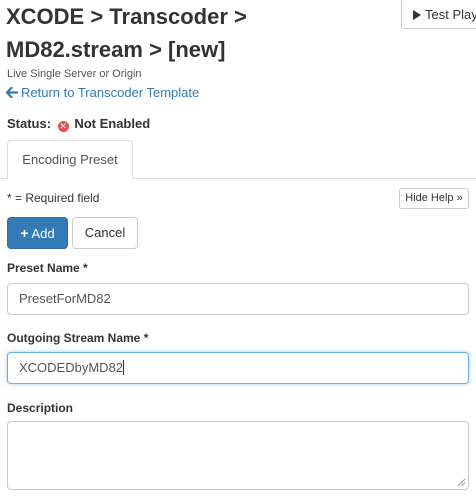 The image size is (476, 500). What do you see at coordinates (70, 159) in the screenshot?
I see `tab-encoding-preset: Encoding Preset` at bounding box center [70, 159].